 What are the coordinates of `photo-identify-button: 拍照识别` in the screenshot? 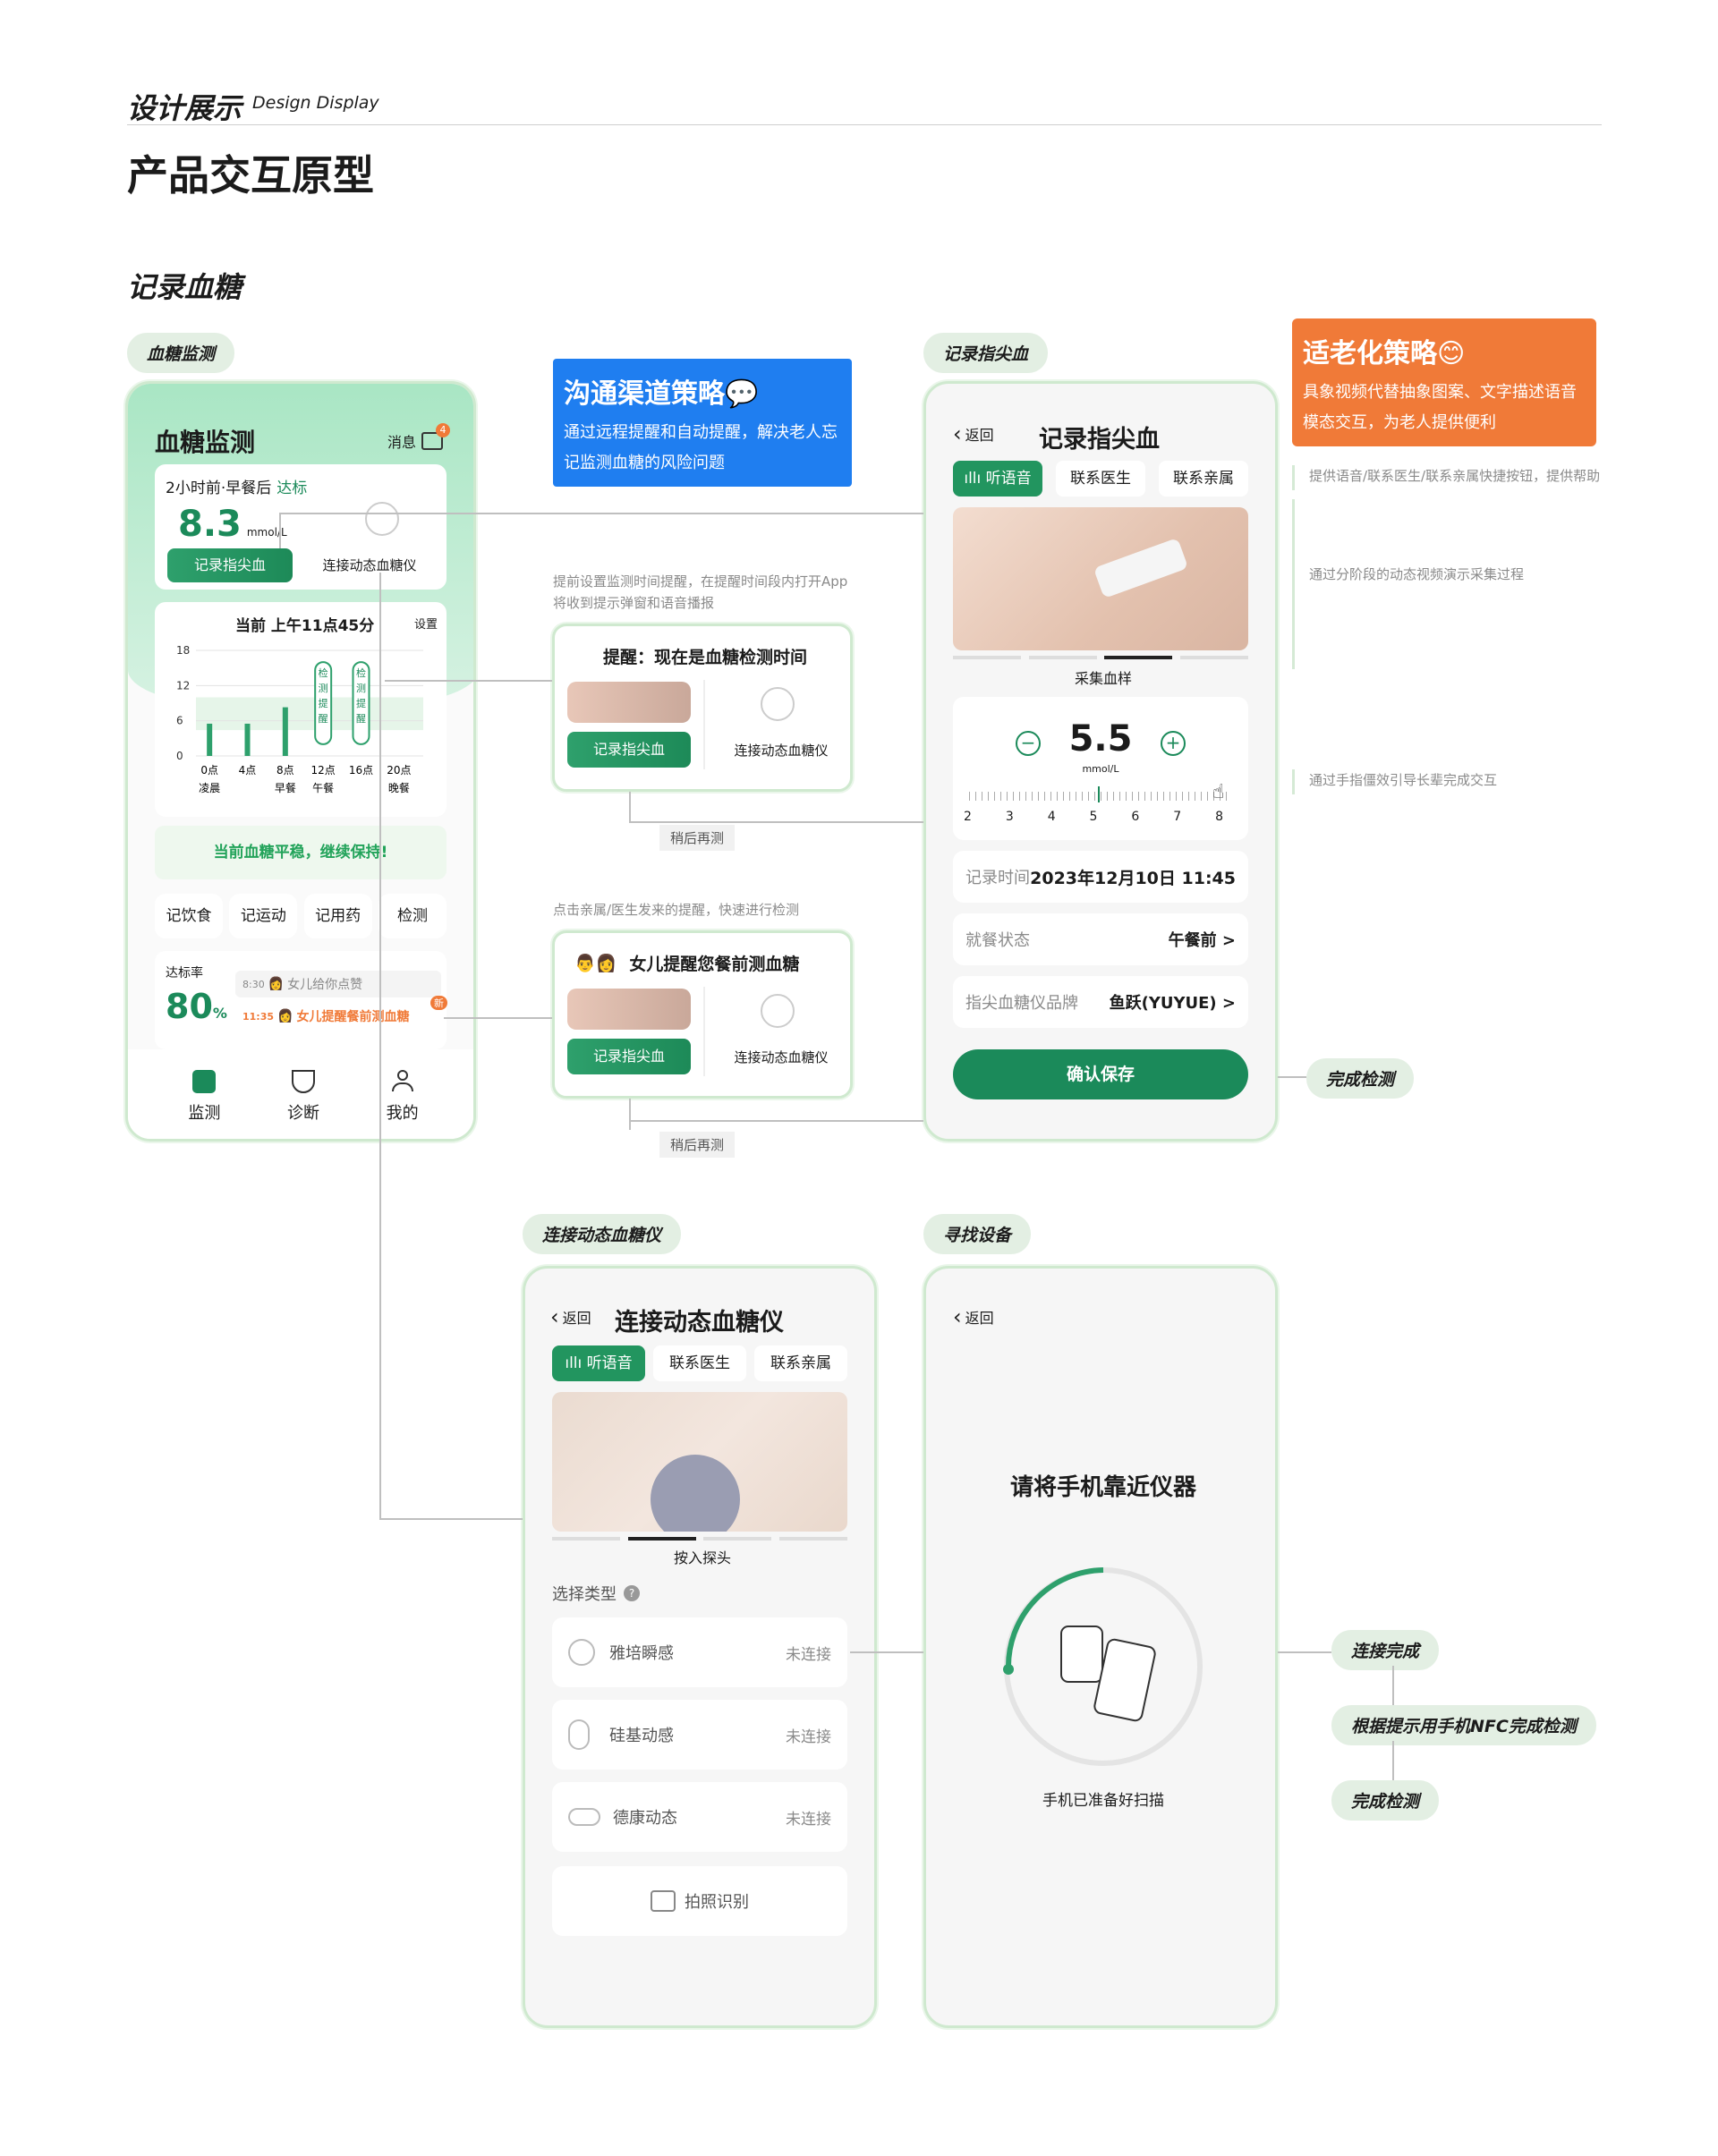 It's located at (699, 1901).